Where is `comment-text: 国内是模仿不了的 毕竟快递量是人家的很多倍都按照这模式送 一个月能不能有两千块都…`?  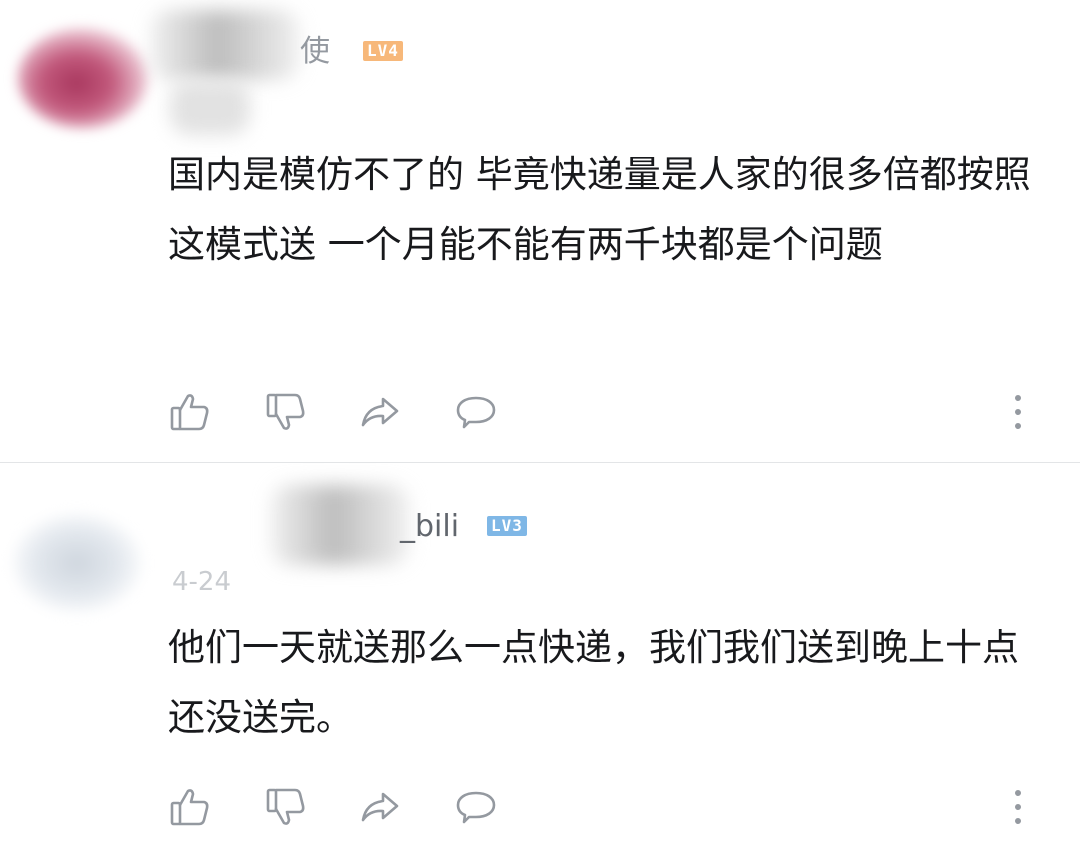 comment-text: 国内是模仿不了的 毕竟快递量是人家的很多倍都按照这模式送 一个月能不能有两千块都… is located at coordinates (599, 209).